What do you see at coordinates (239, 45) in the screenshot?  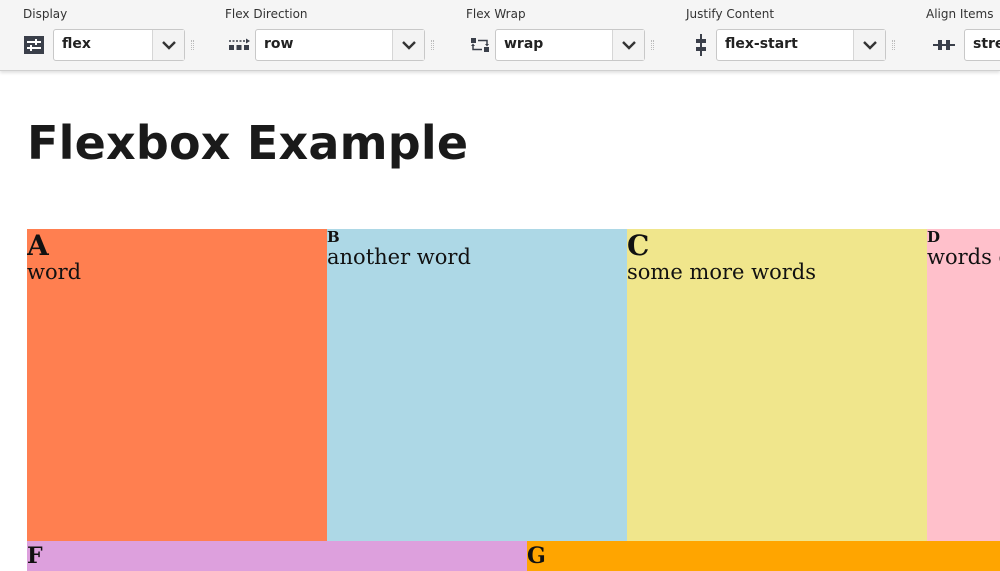 I see `flex-direction-icon` at bounding box center [239, 45].